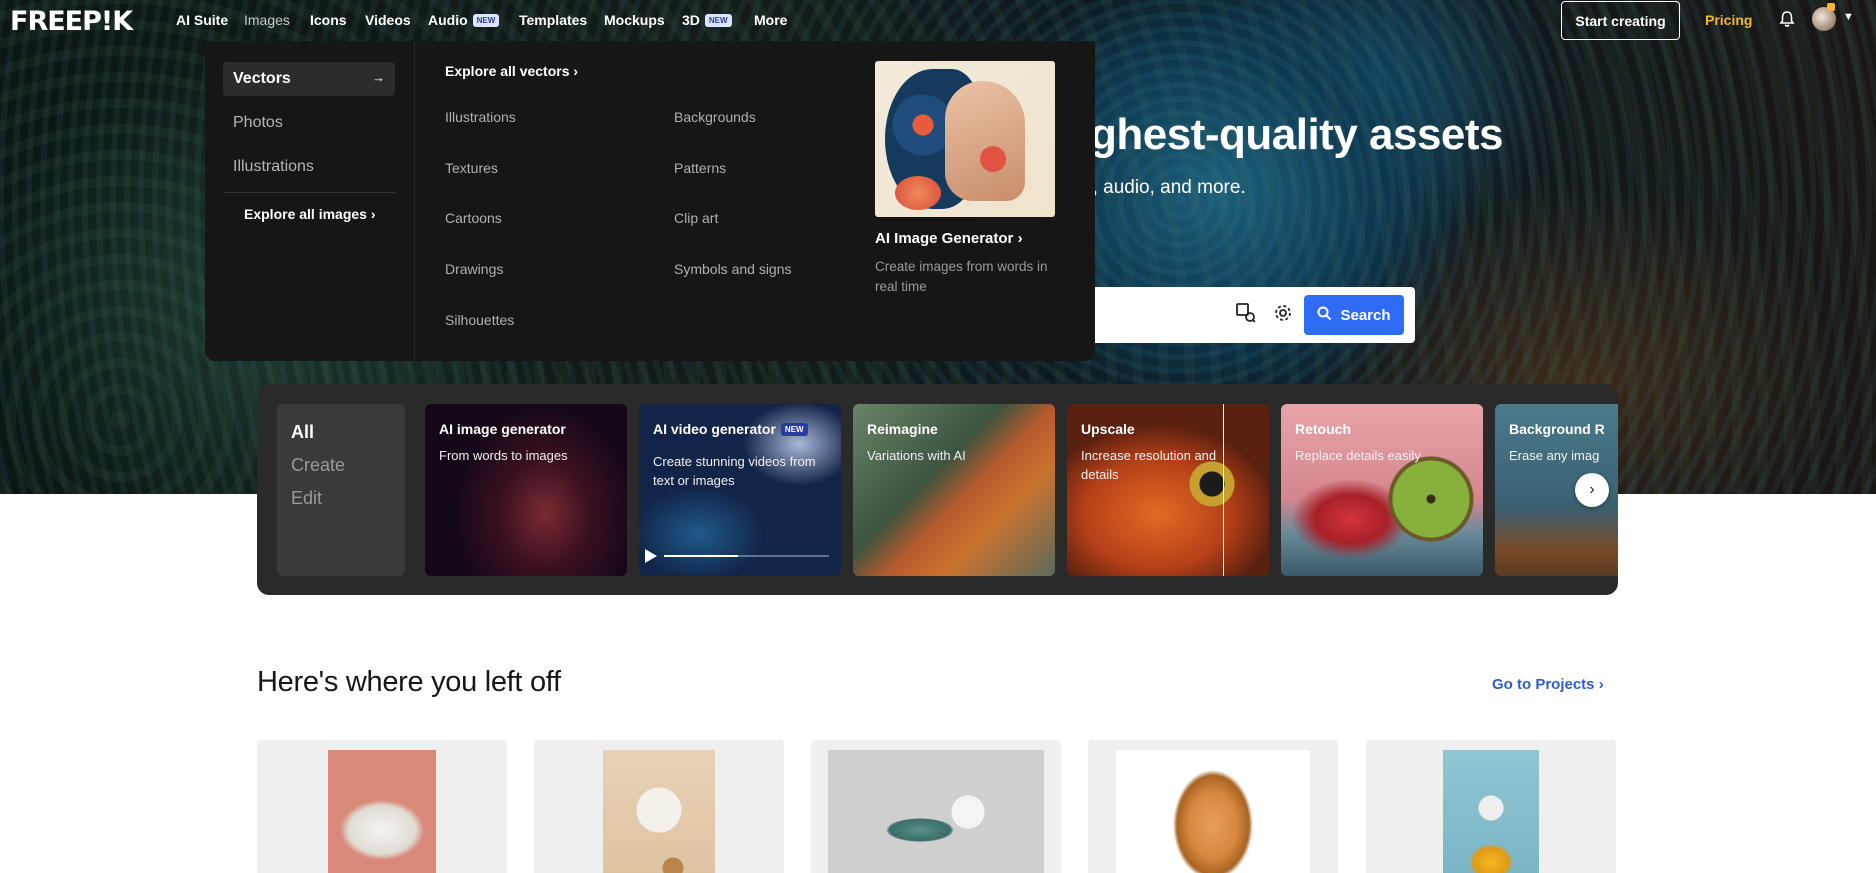 The height and width of the screenshot is (873, 1876). I want to click on card-description: Increase resolution and details, so click(1149, 465).